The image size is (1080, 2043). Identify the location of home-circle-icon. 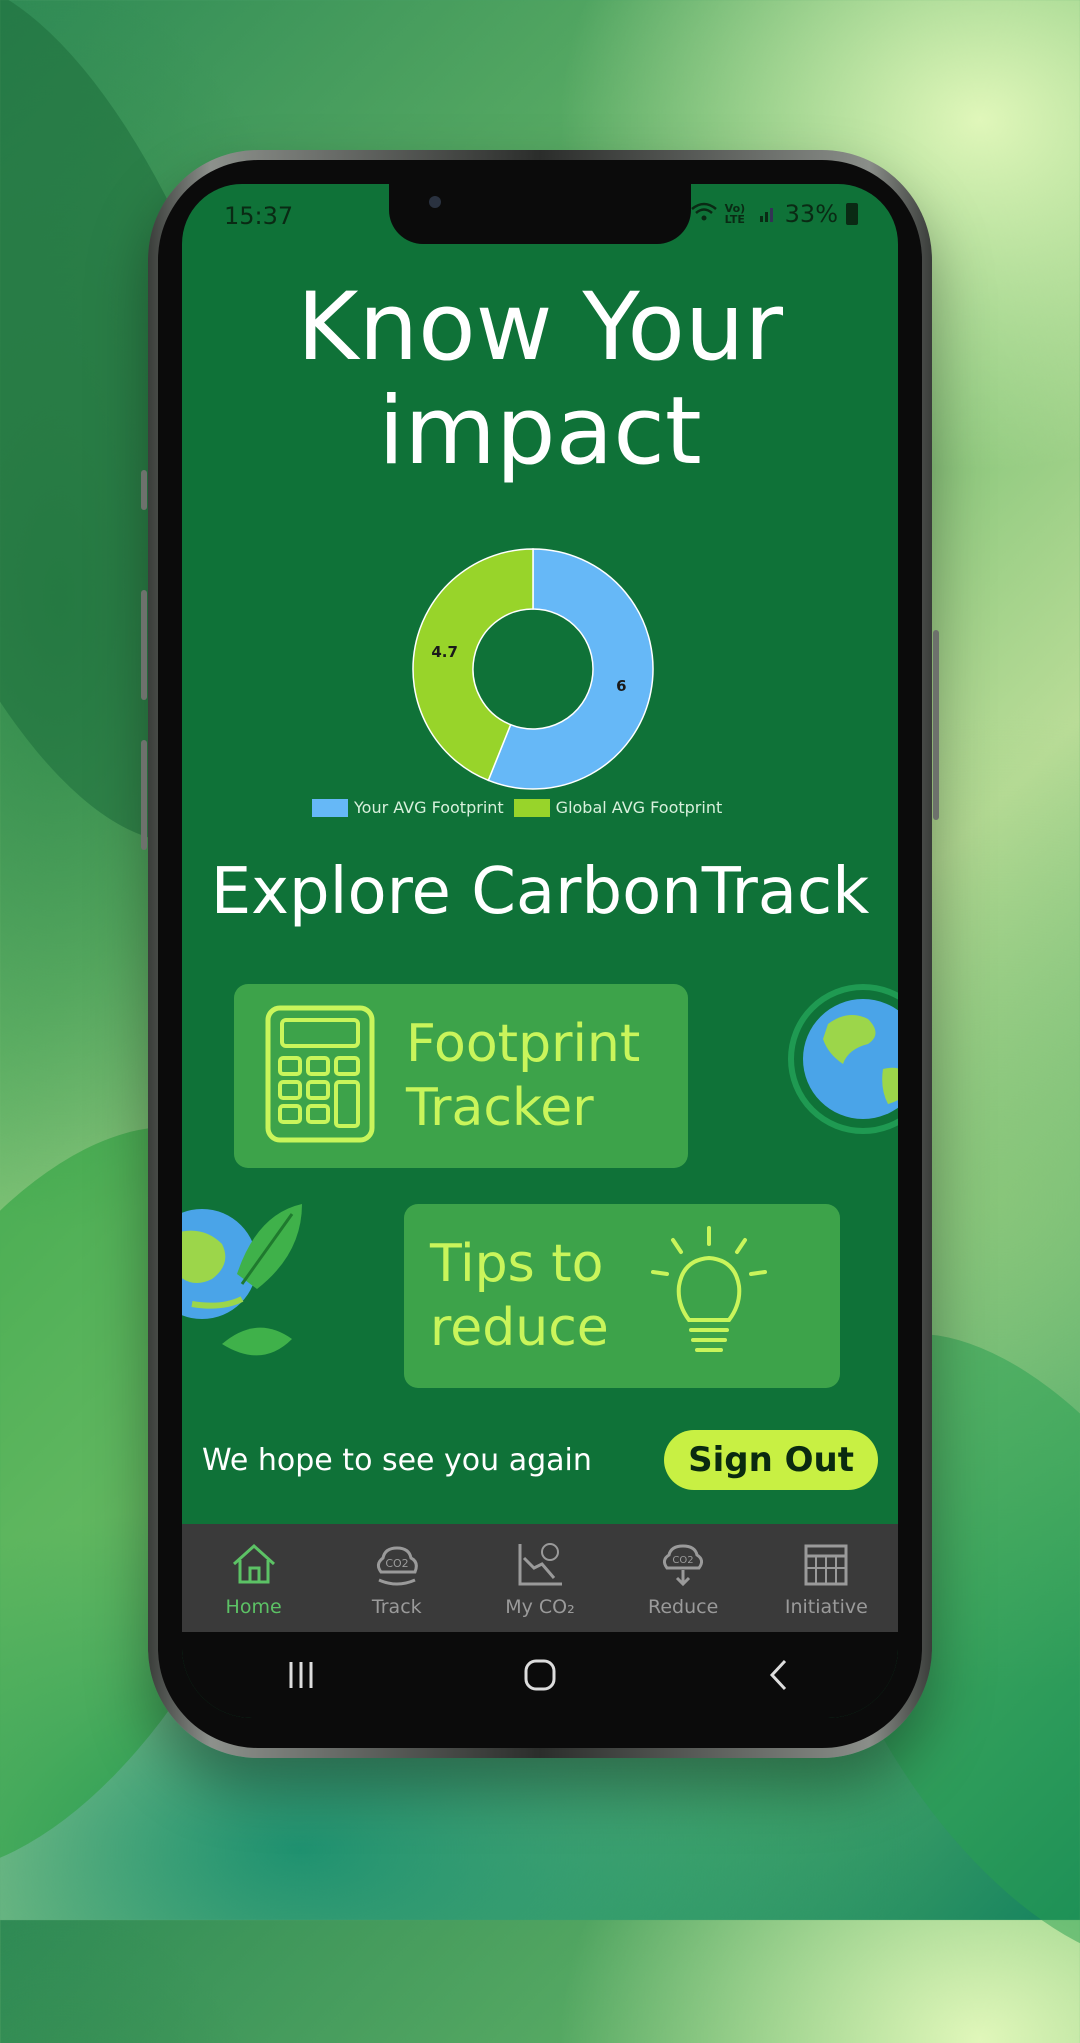
(540, 1675).